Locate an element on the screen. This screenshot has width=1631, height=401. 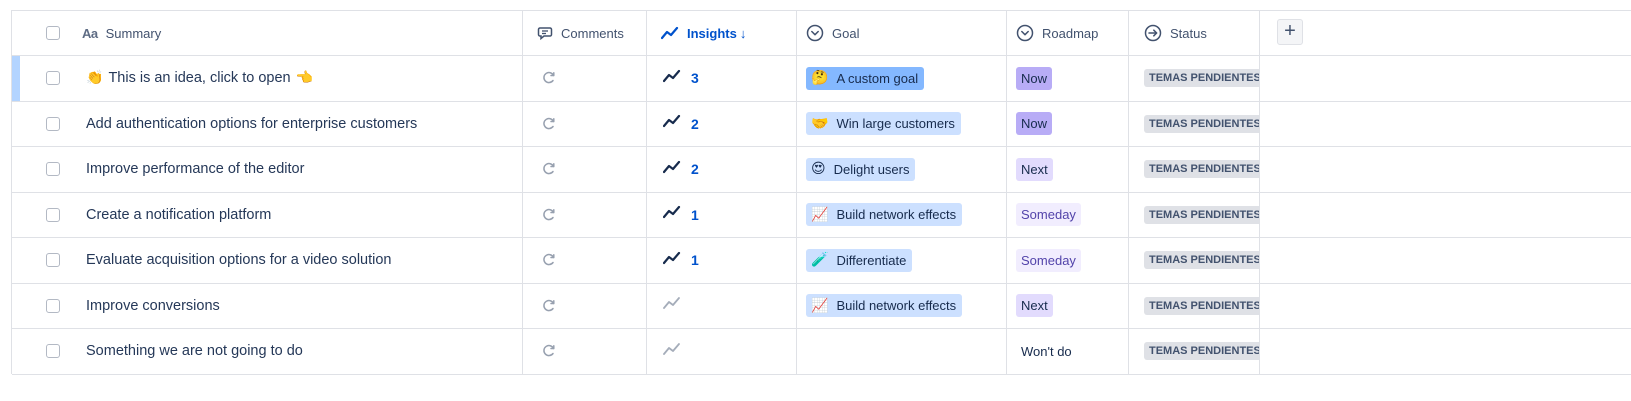
idea-summary: Improve performance of the editor is located at coordinates (195, 169).